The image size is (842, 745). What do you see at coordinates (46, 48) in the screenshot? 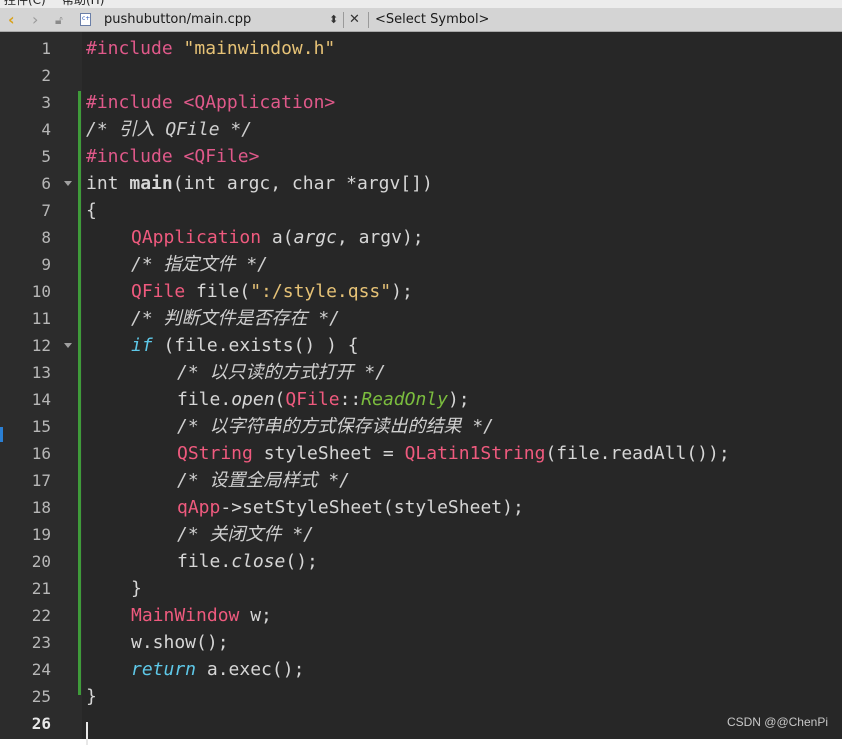
I see `line-number: 1` at bounding box center [46, 48].